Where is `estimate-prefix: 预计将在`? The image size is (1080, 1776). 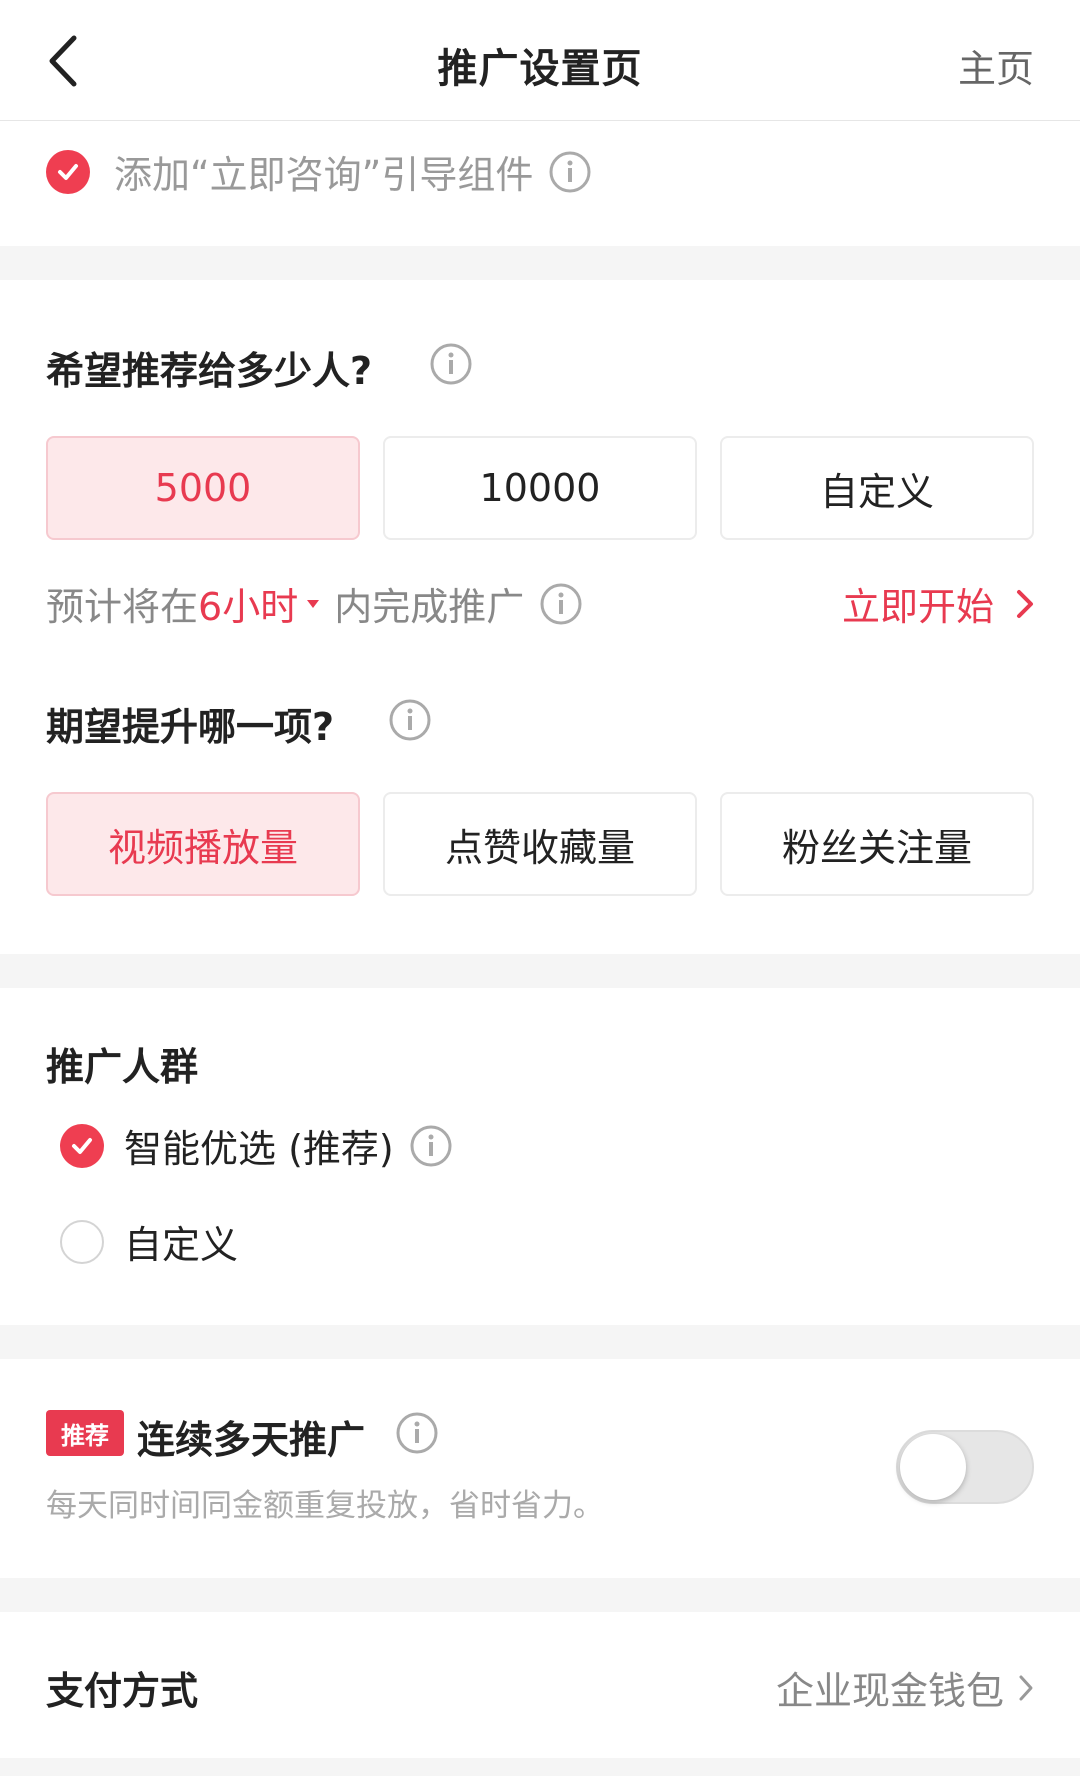
estimate-prefix: 预计将在 is located at coordinates (122, 607).